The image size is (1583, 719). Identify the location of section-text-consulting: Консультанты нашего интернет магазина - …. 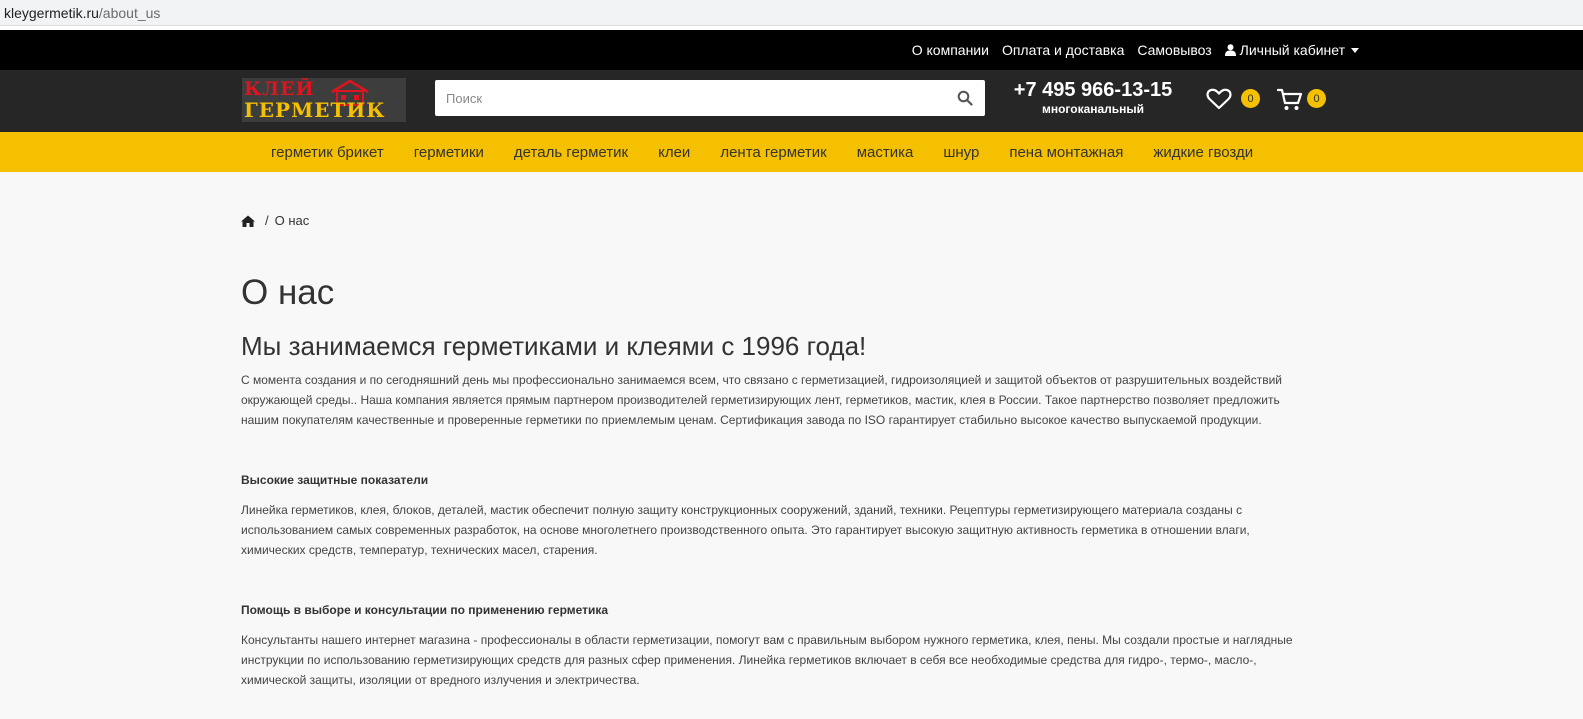
(800, 660).